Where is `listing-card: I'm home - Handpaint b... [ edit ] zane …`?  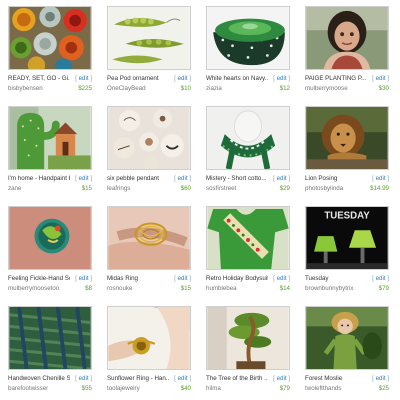
listing-card: I'm home - Handpaint b... [ edit ] zane … is located at coordinates (49, 153).